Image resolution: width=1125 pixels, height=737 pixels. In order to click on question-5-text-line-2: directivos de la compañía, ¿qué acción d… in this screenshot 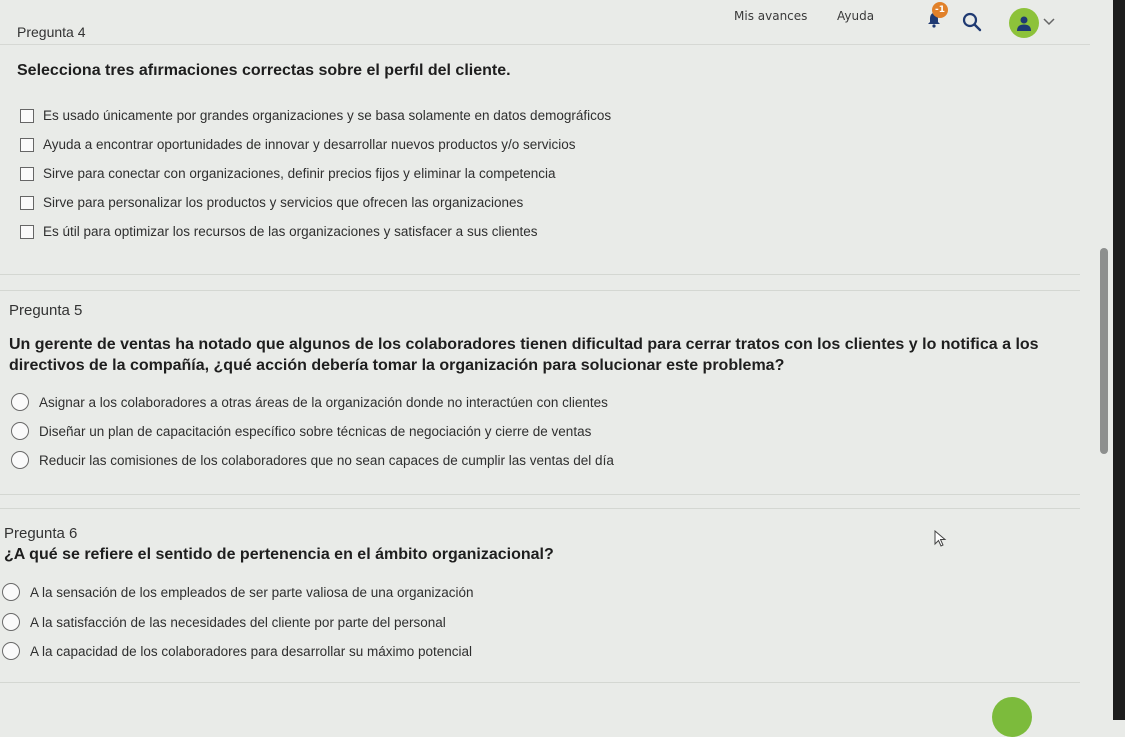, I will do `click(397, 365)`.